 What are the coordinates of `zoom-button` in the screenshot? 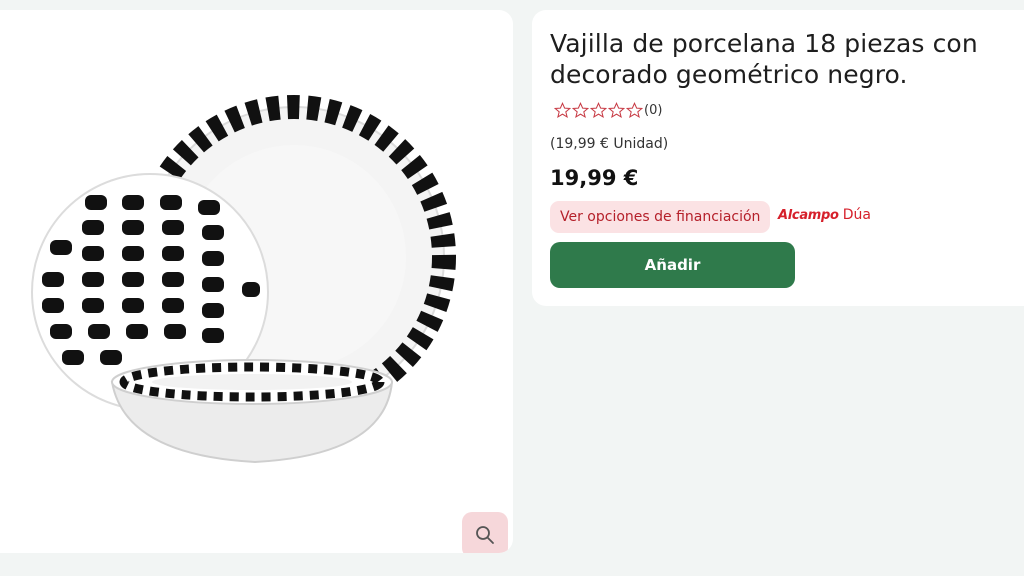 It's located at (485, 532).